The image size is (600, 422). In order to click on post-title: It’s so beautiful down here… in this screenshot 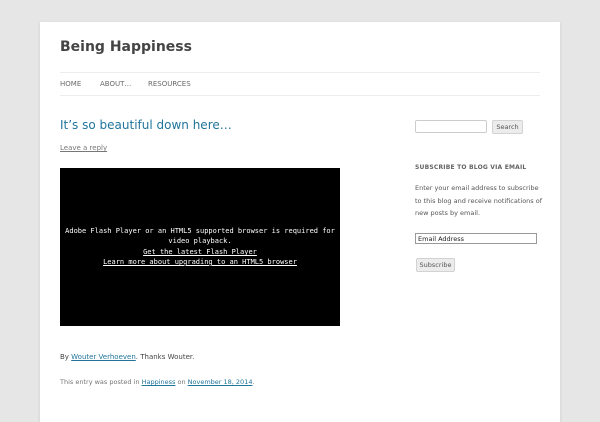, I will do `click(146, 125)`.